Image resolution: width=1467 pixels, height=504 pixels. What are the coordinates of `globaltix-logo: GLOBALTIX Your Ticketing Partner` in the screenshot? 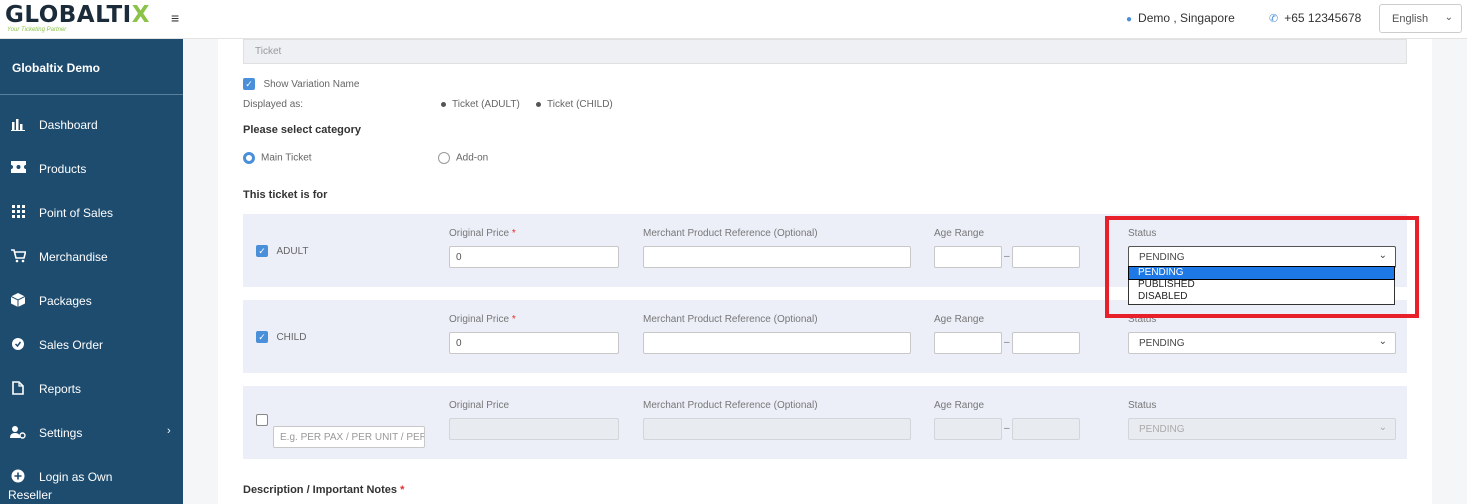 It's located at (80, 19).